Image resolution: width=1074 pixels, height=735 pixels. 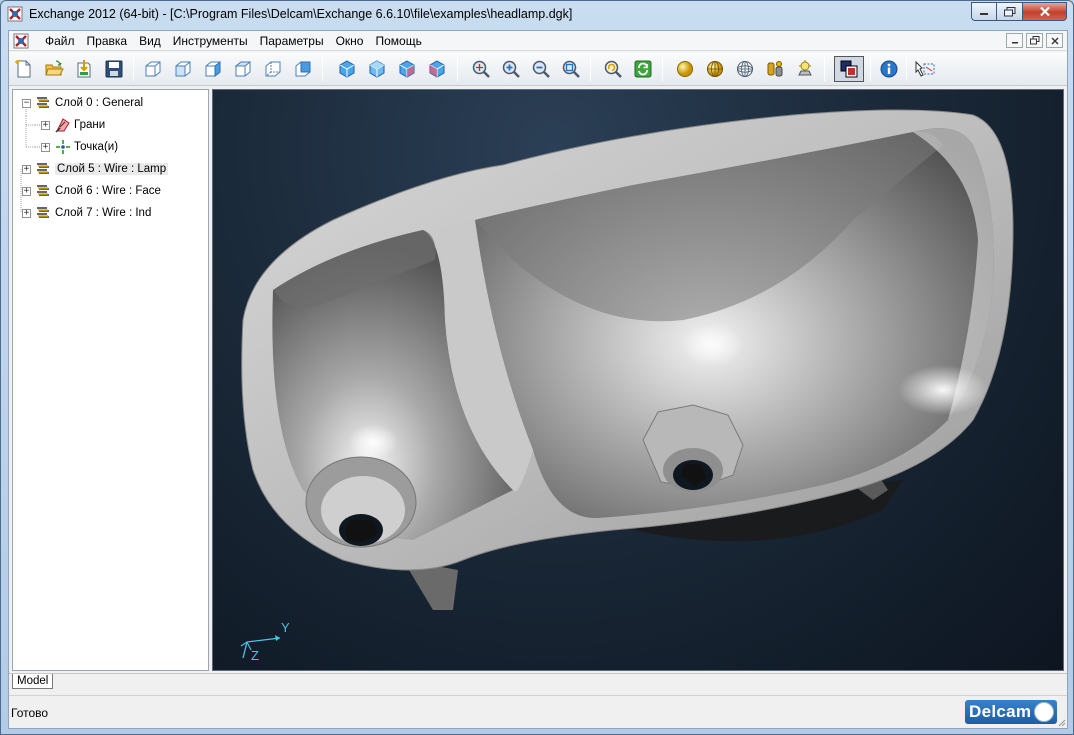 I want to click on shaded-sphere-icon, so click(x=685, y=69).